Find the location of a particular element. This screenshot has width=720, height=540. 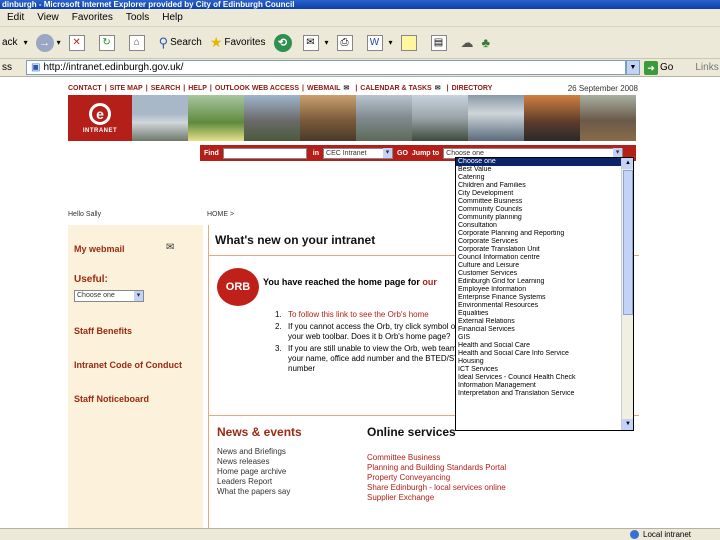

home-button: ⌂ is located at coordinates (139, 42).